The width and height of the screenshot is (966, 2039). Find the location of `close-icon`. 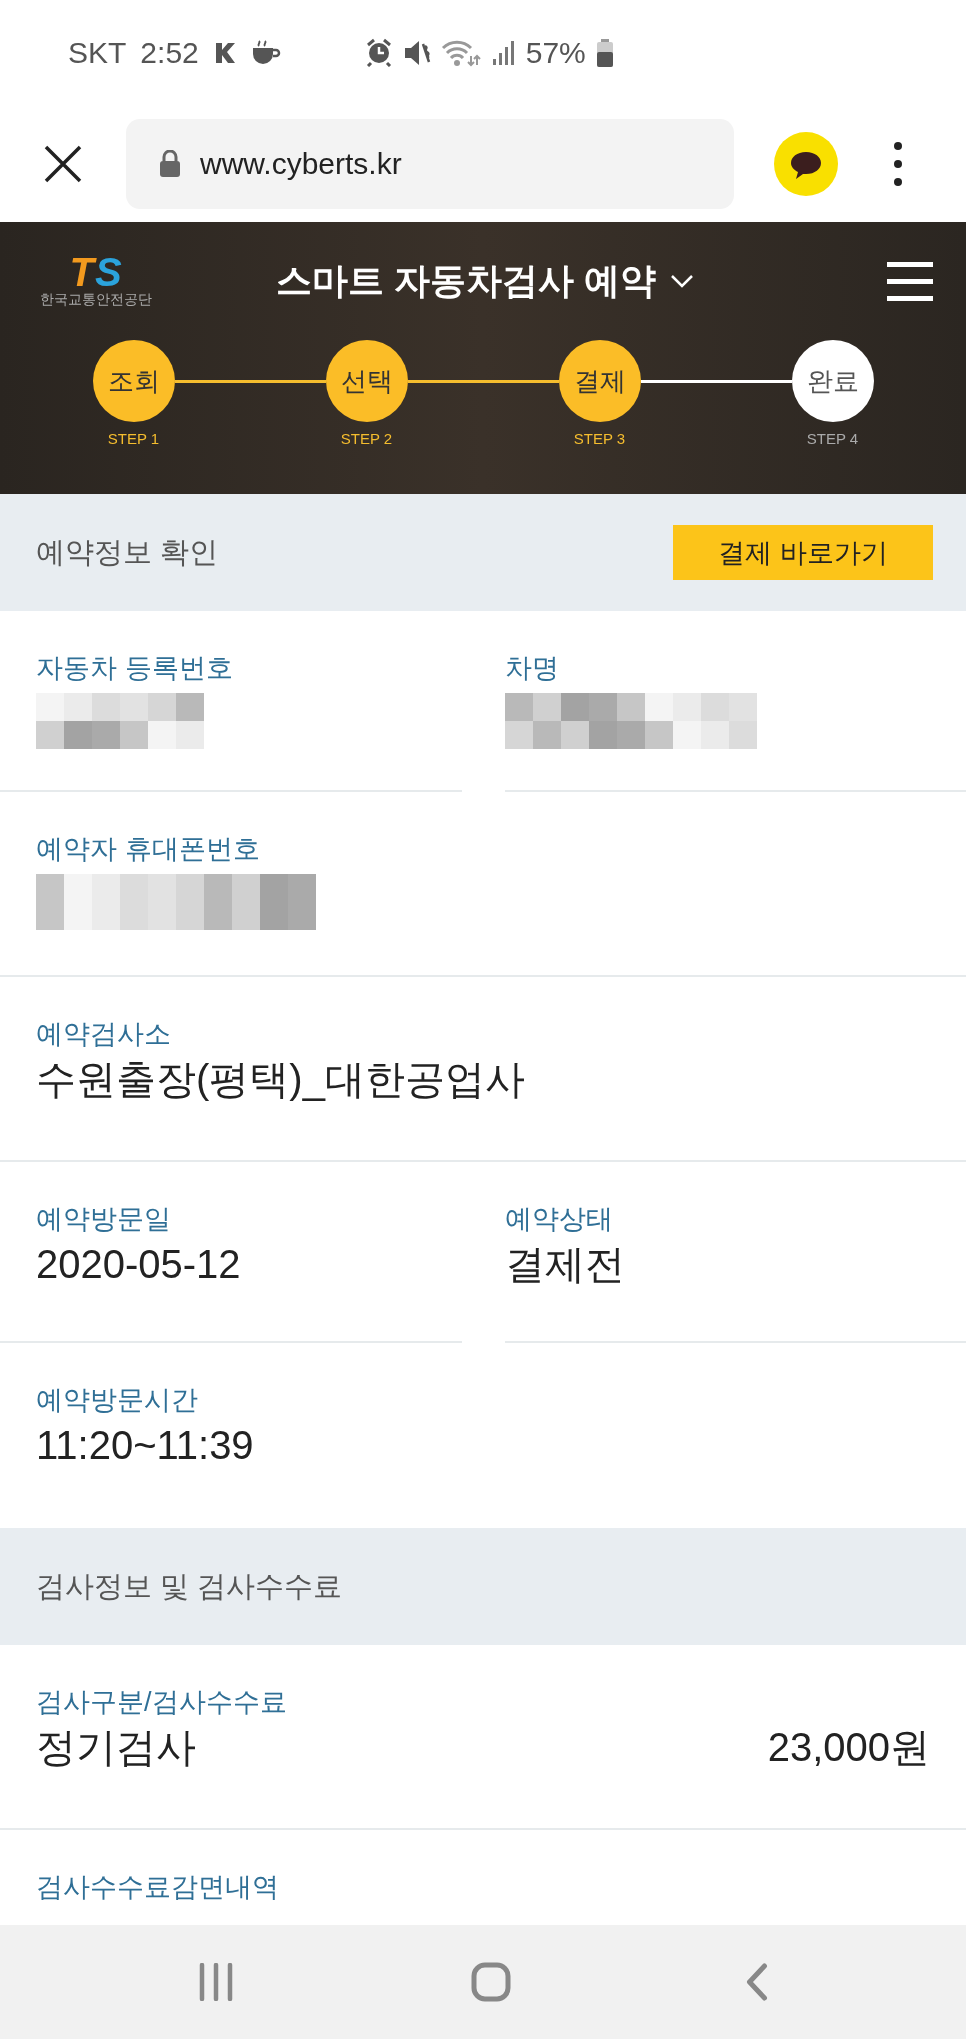

close-icon is located at coordinates (63, 163).